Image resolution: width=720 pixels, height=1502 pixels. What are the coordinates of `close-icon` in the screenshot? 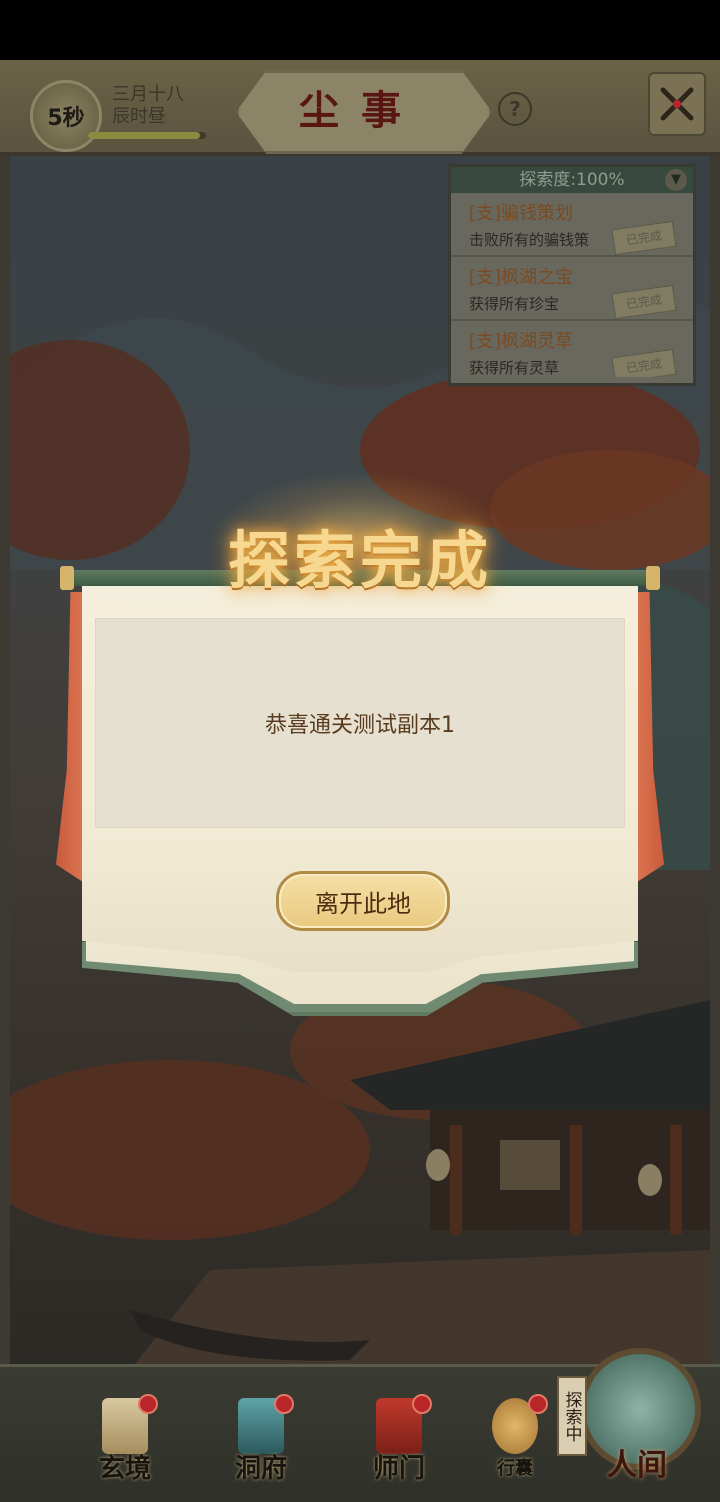 It's located at (677, 104).